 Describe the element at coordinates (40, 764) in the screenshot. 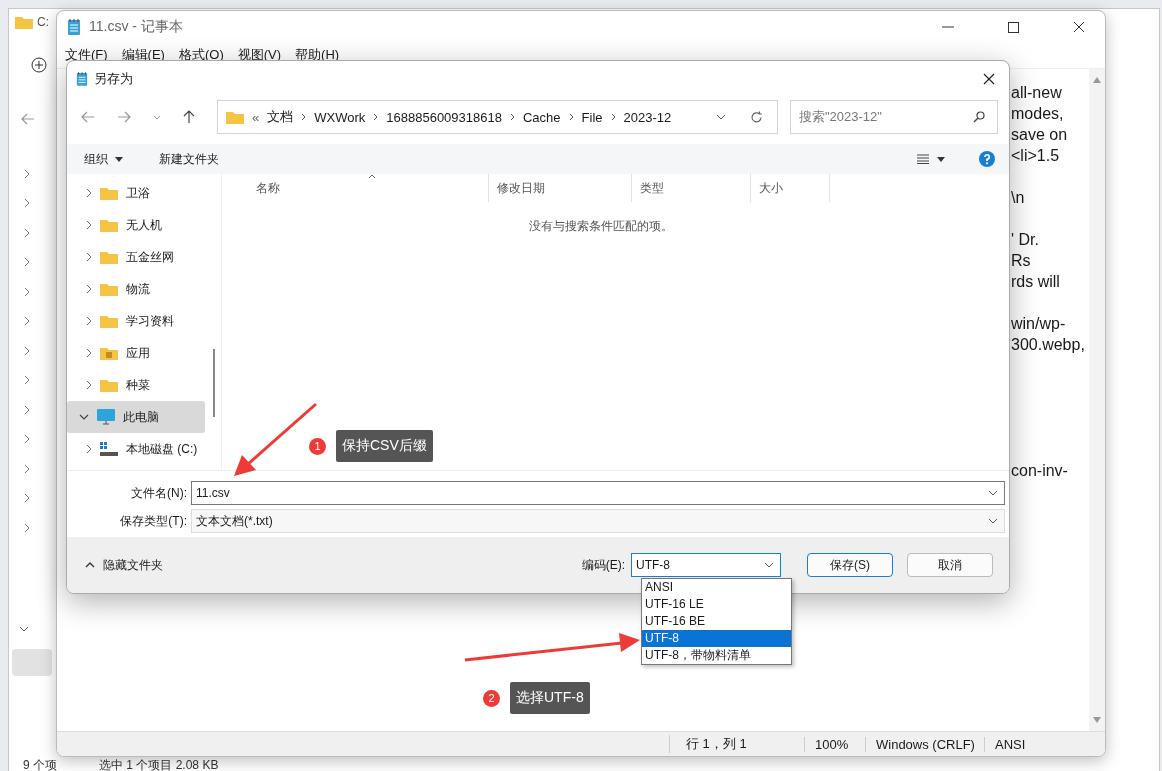

I see `status-text: 9 个项` at that location.